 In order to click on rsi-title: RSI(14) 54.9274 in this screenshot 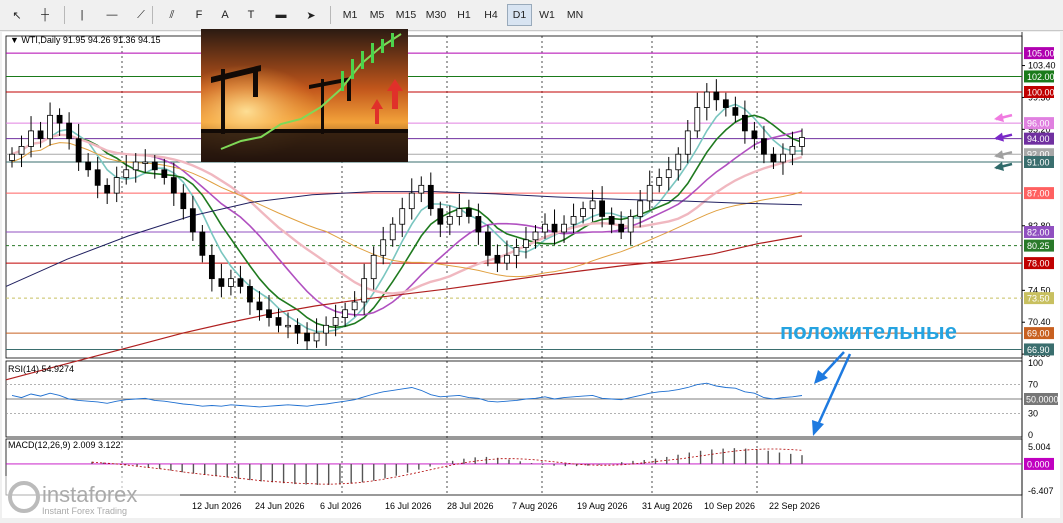, I will do `click(41, 369)`.